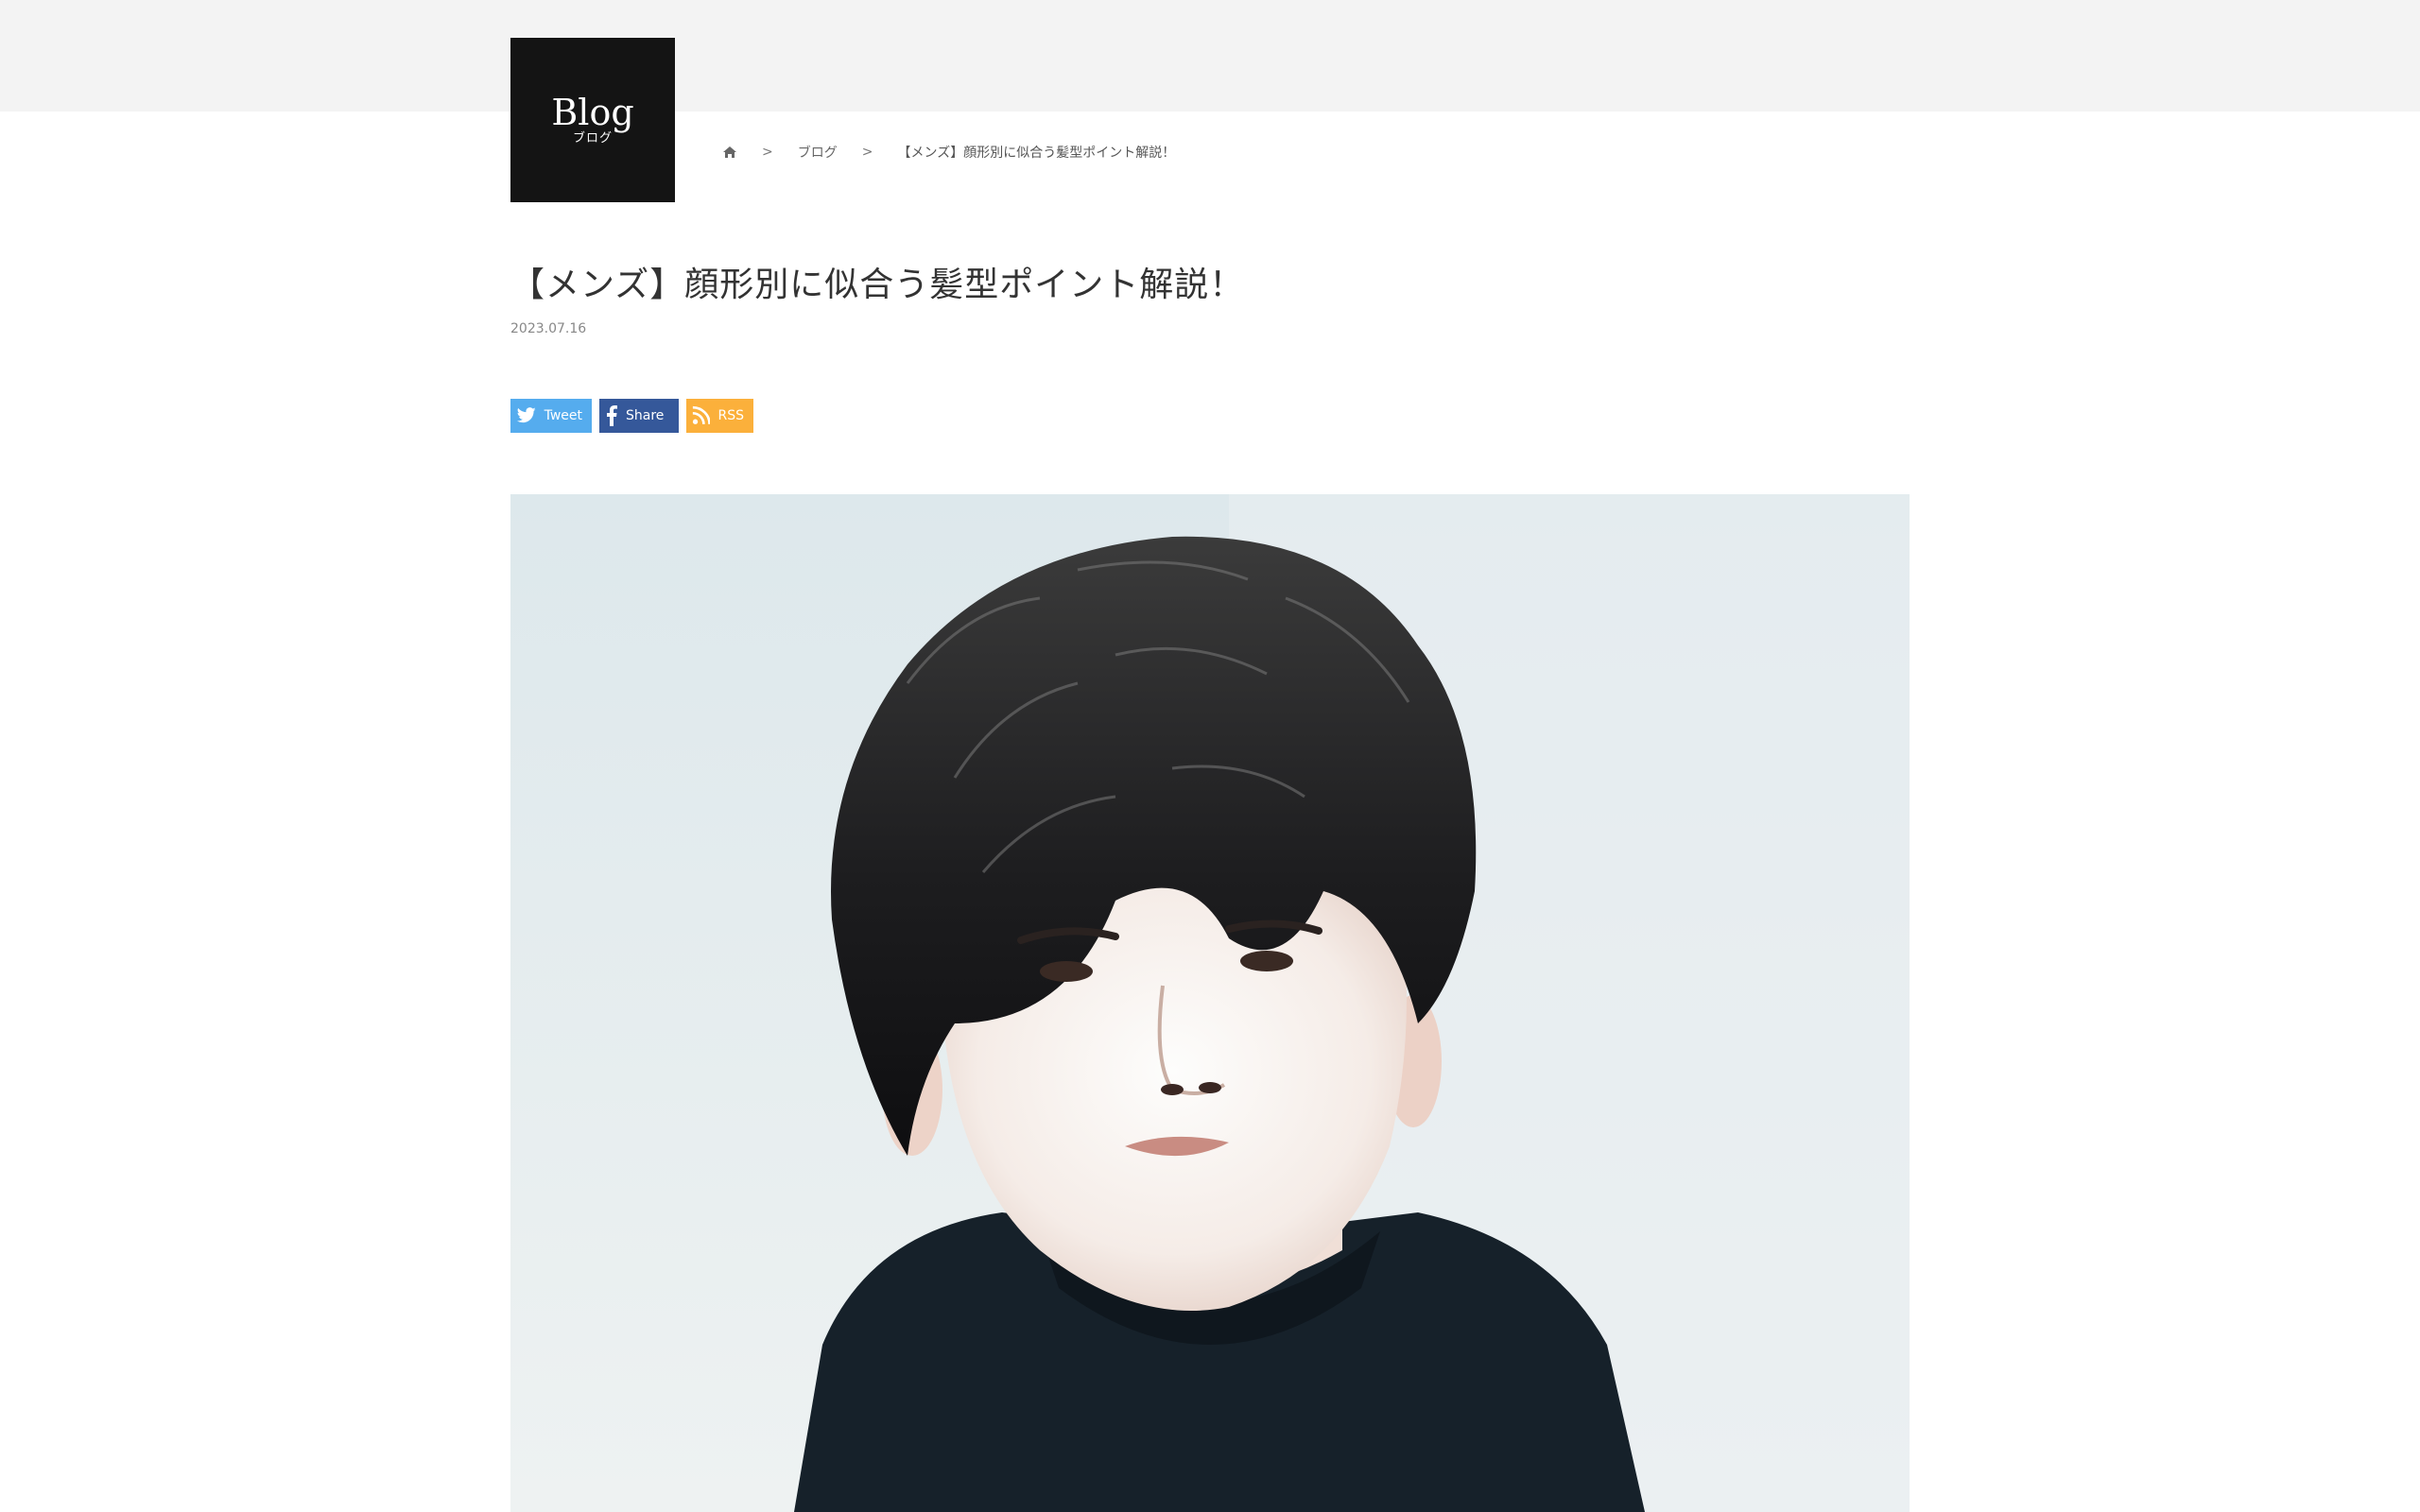  What do you see at coordinates (701, 414) in the screenshot?
I see `rss-icon` at bounding box center [701, 414].